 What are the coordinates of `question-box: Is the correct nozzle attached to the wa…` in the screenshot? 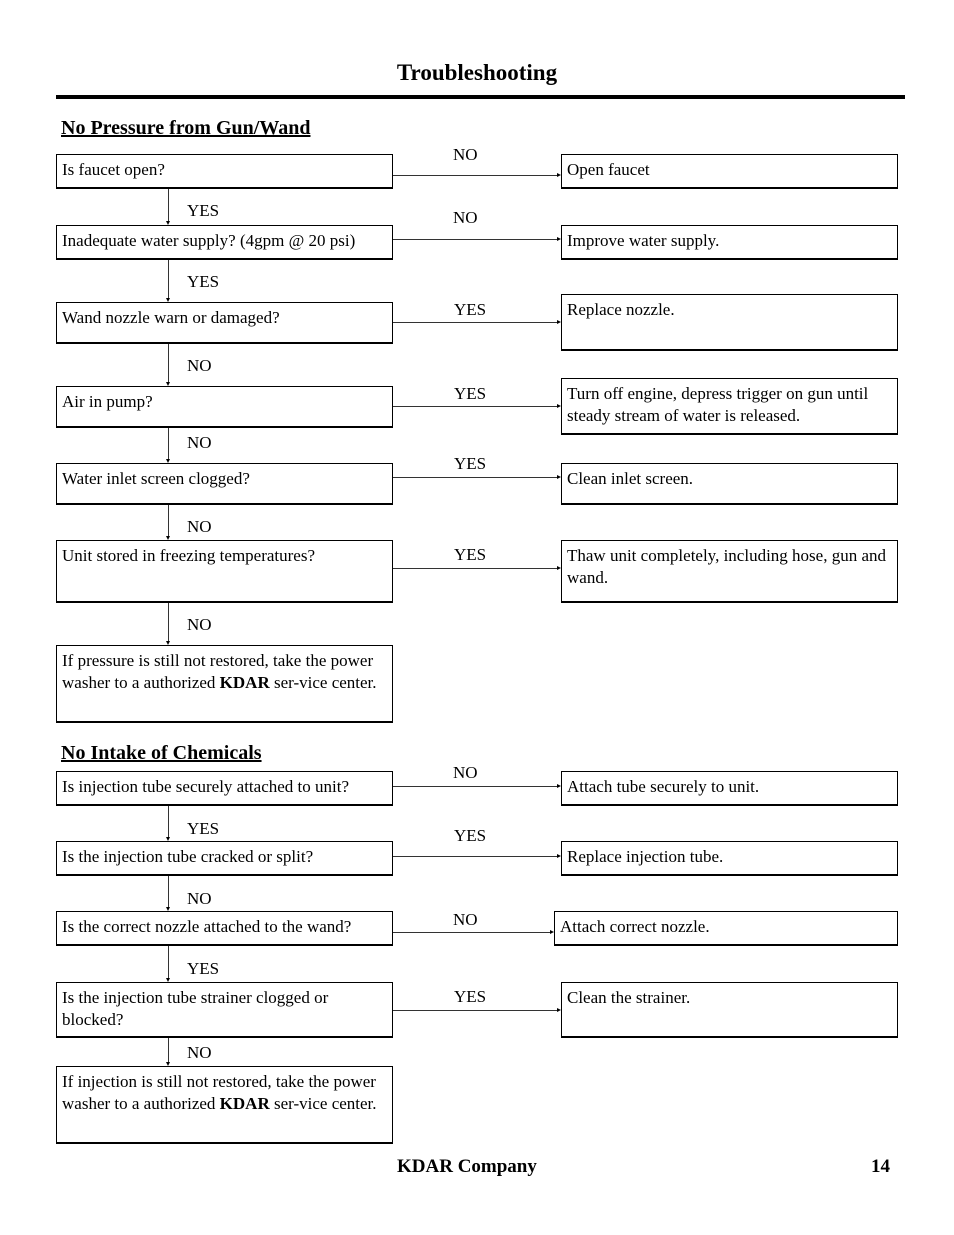 It's located at (224, 928).